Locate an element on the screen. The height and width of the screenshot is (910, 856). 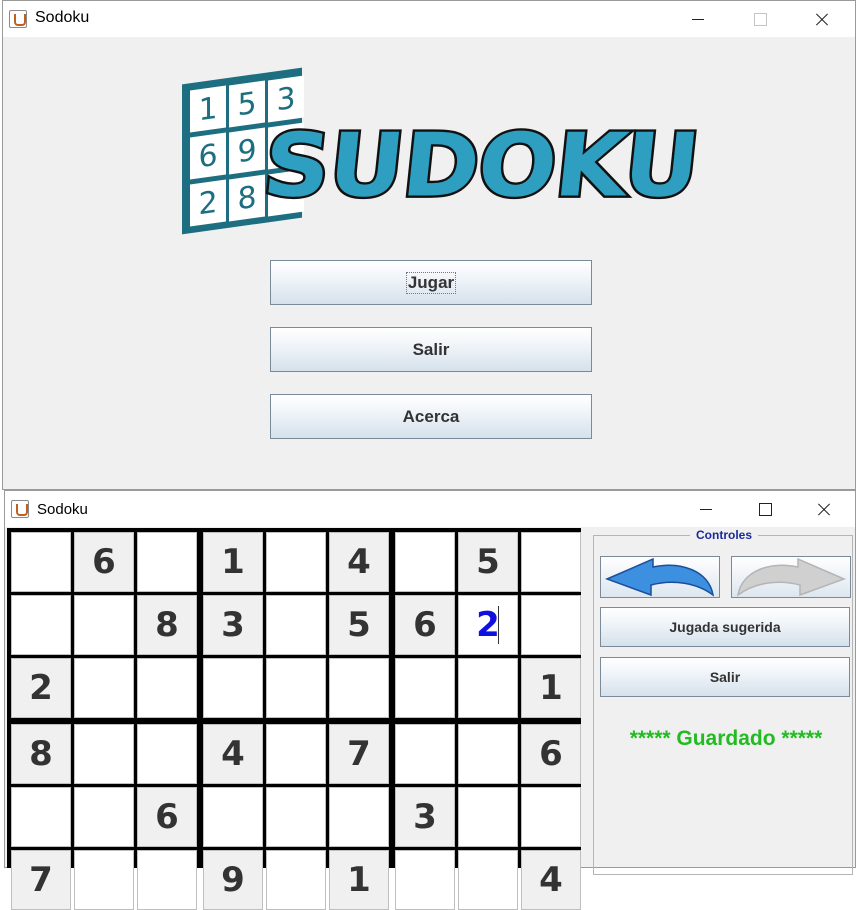
logo-cube-cell: 2 is located at coordinates (208, 203).